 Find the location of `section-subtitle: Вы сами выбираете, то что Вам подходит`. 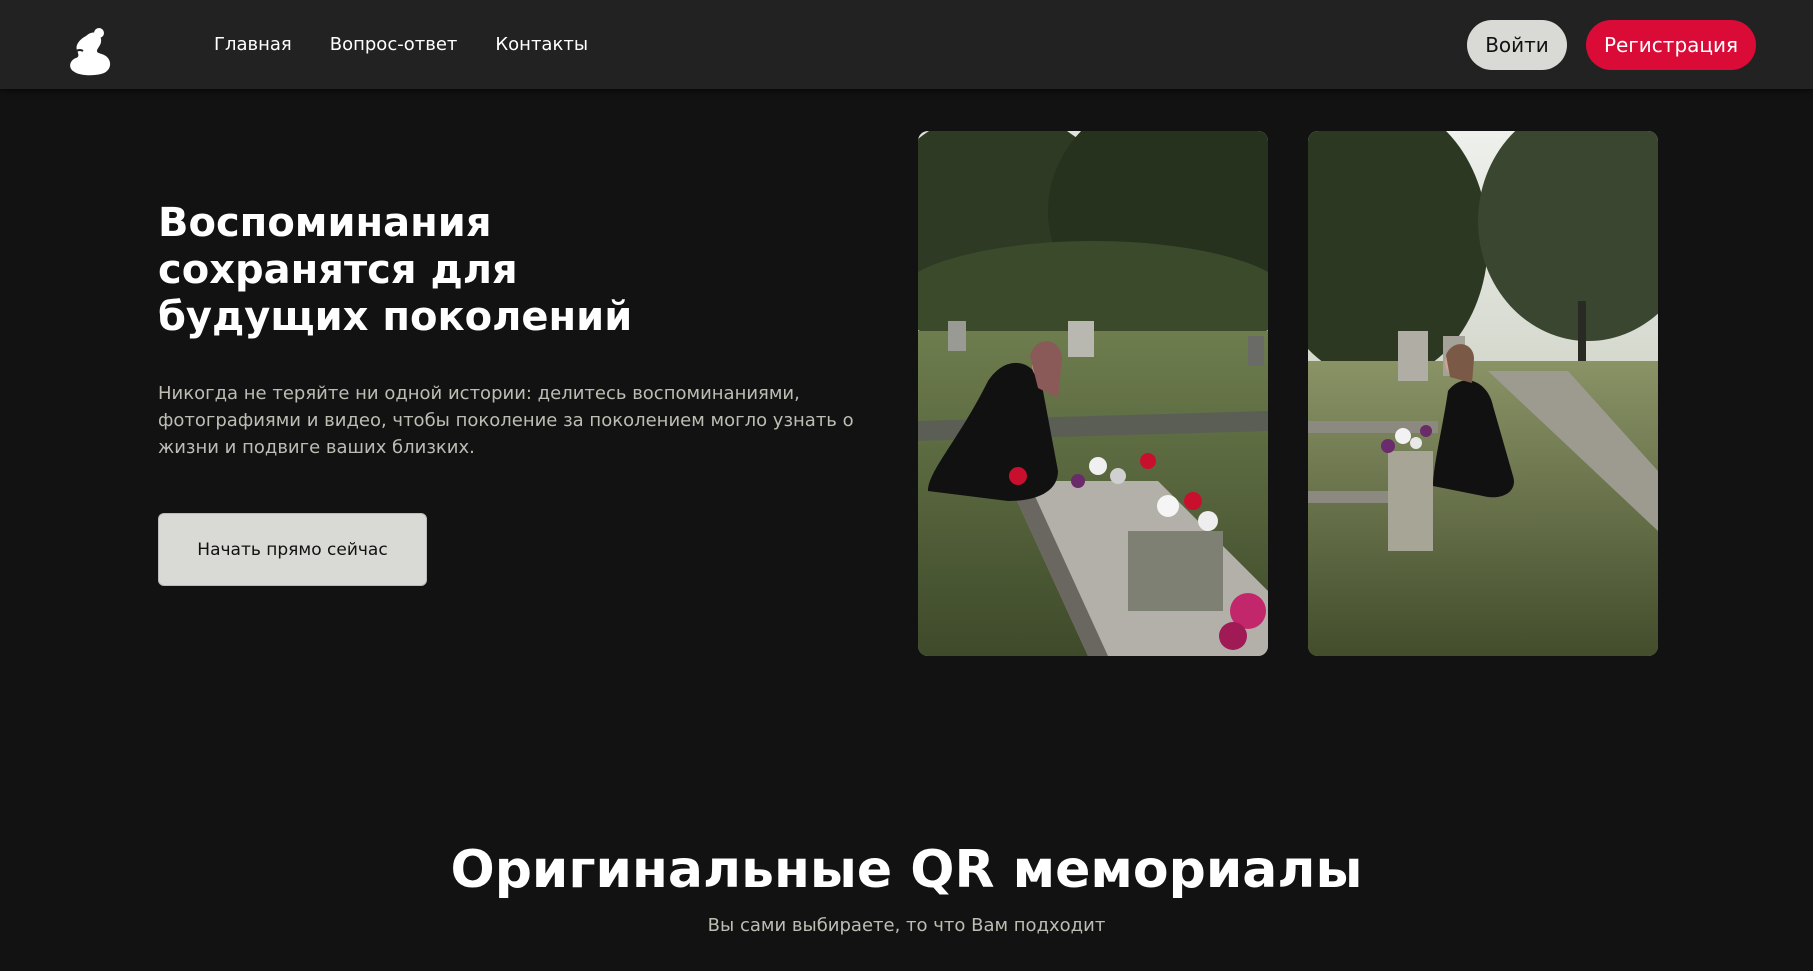

section-subtitle: Вы сами выбираете, то что Вам подходит is located at coordinates (906, 925).